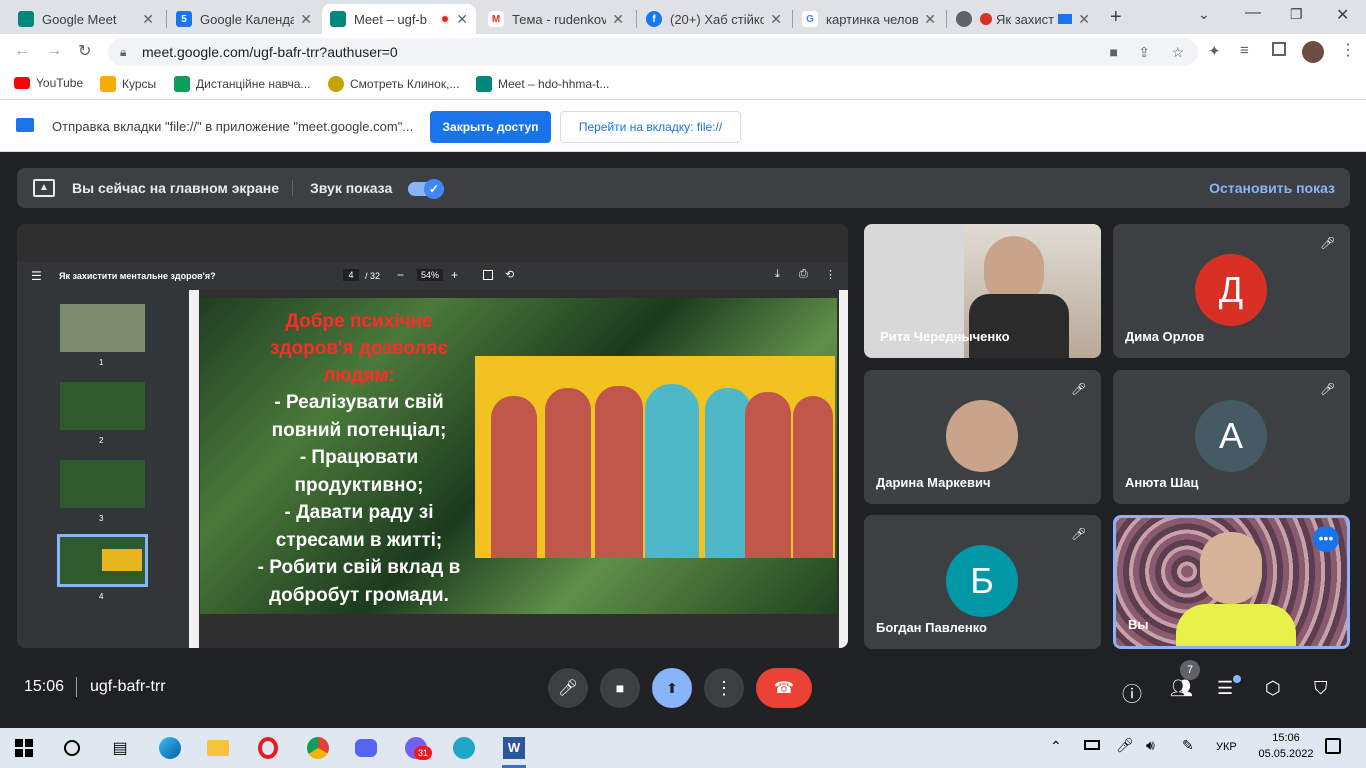  What do you see at coordinates (514, 748) in the screenshot?
I see `word-icon: W` at bounding box center [514, 748].